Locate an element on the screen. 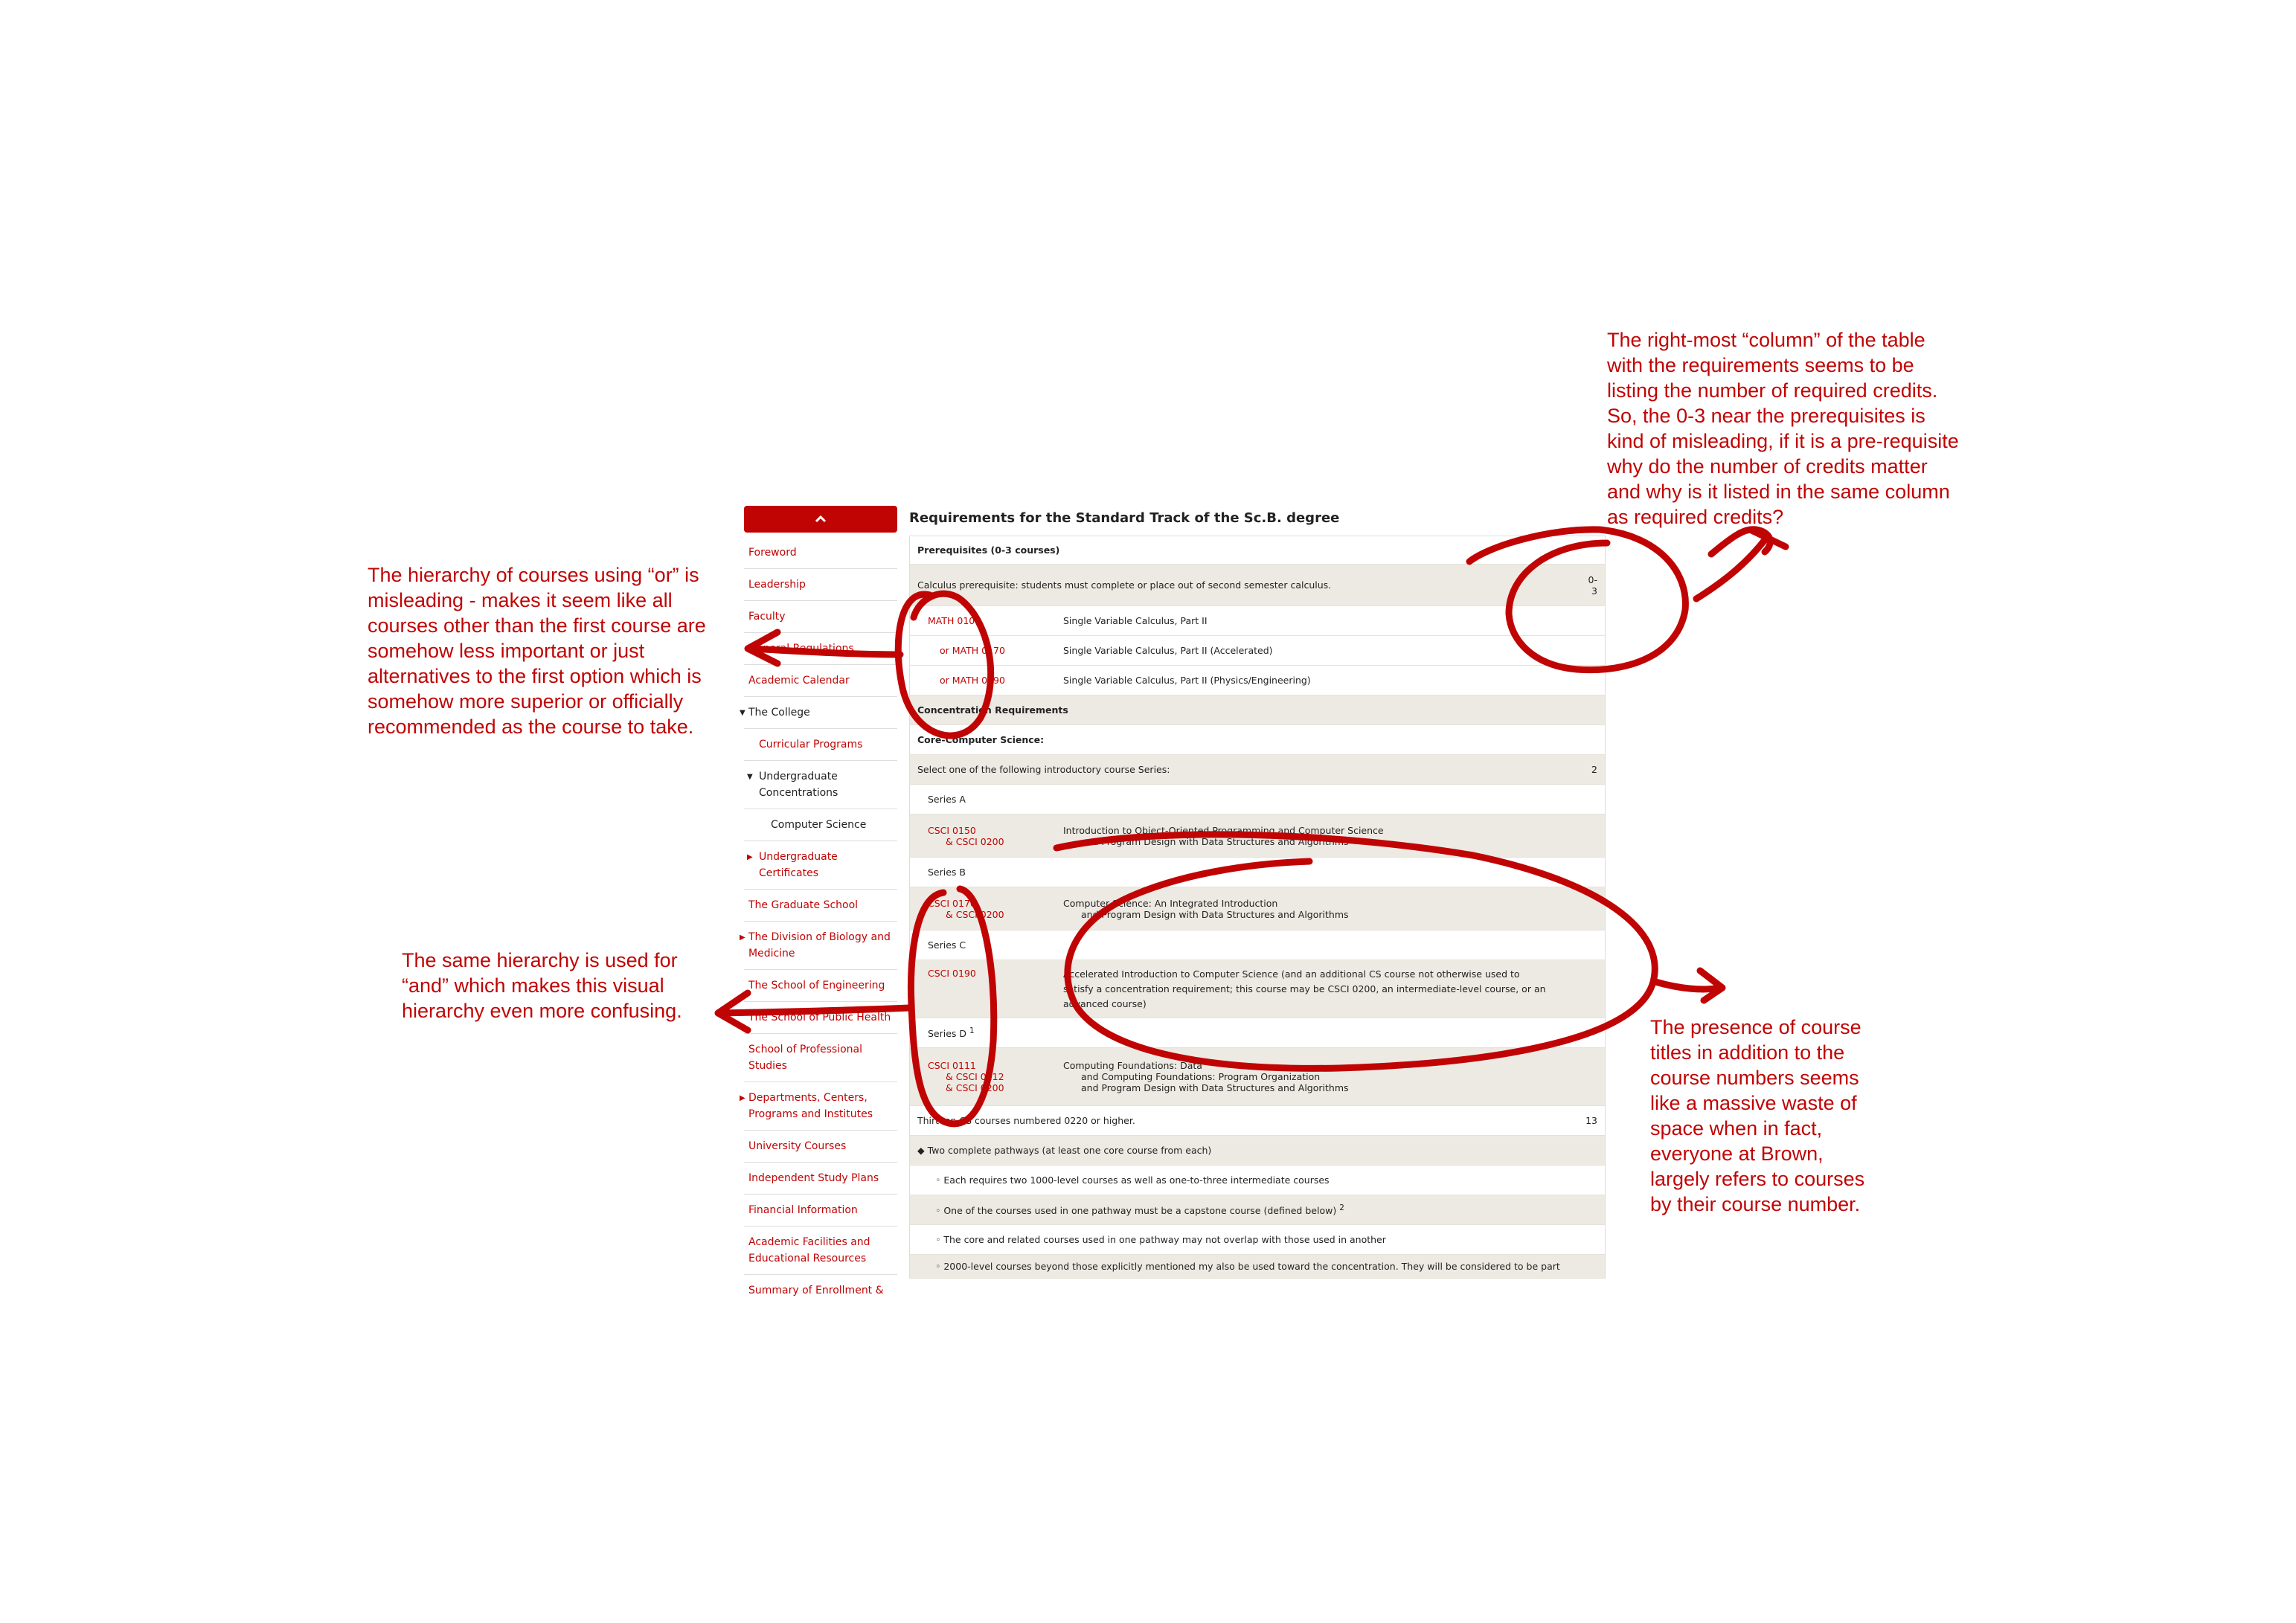  series-hours: 2 is located at coordinates (1583, 770).